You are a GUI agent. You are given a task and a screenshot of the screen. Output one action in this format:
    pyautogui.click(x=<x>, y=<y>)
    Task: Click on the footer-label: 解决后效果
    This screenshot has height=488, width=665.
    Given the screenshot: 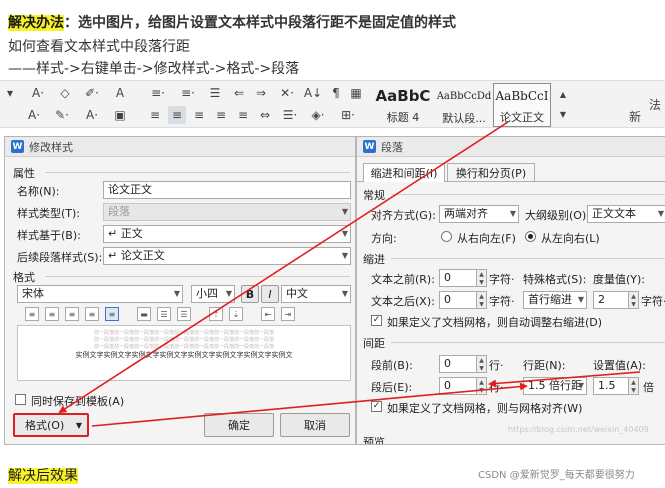 What is the action you would take?
    pyautogui.click(x=43, y=475)
    